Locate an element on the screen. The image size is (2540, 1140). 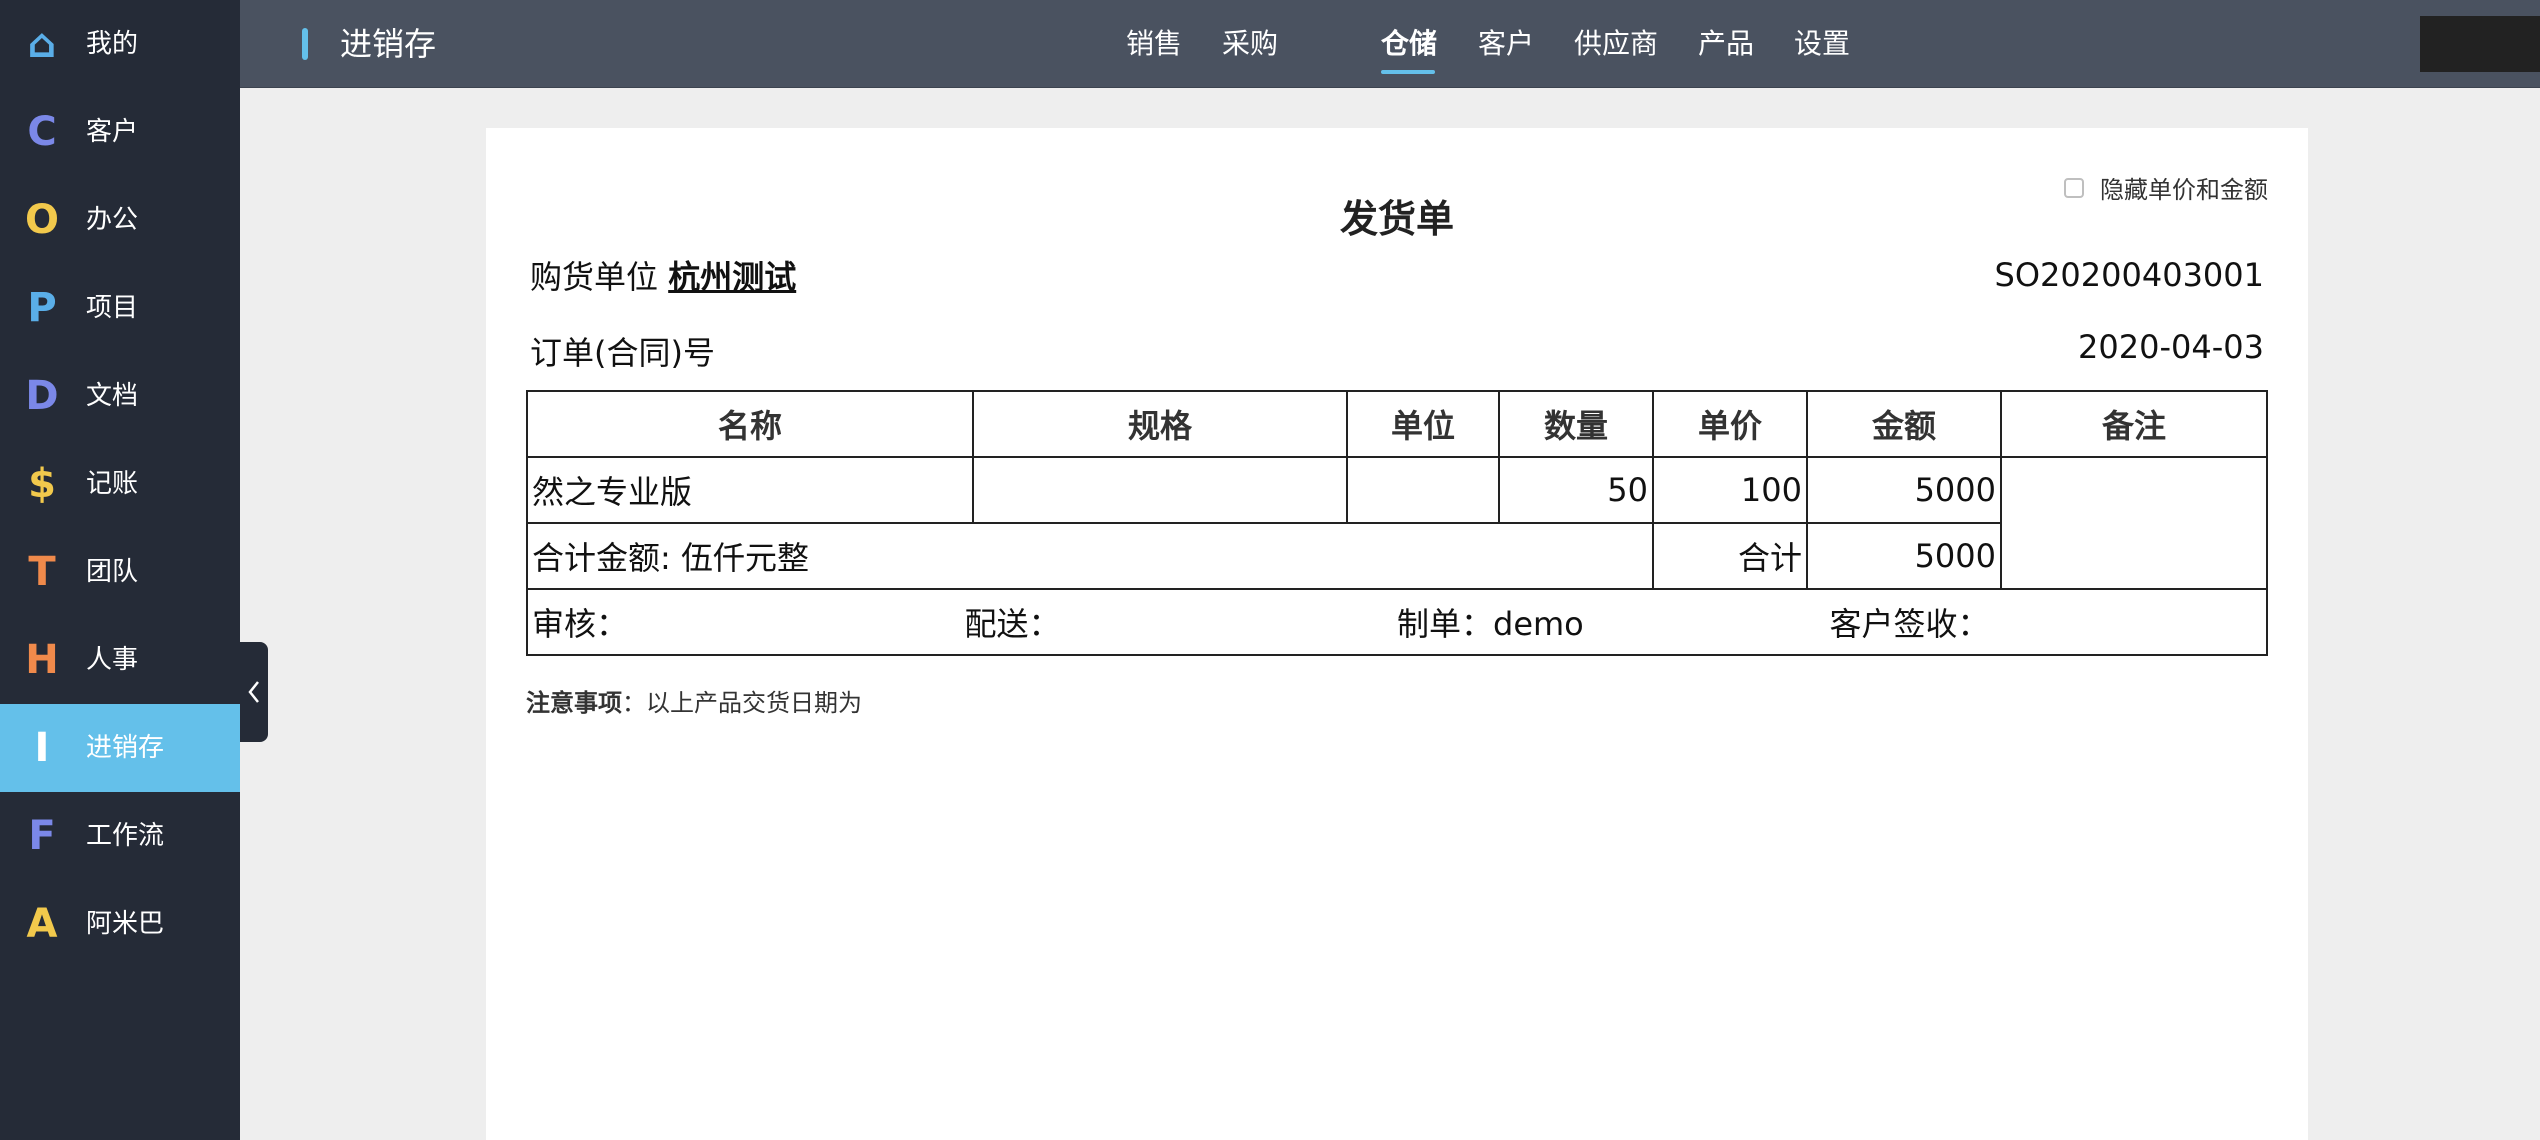
table-row: 然之专业版 50 100 5000 is located at coordinates (1397, 523).